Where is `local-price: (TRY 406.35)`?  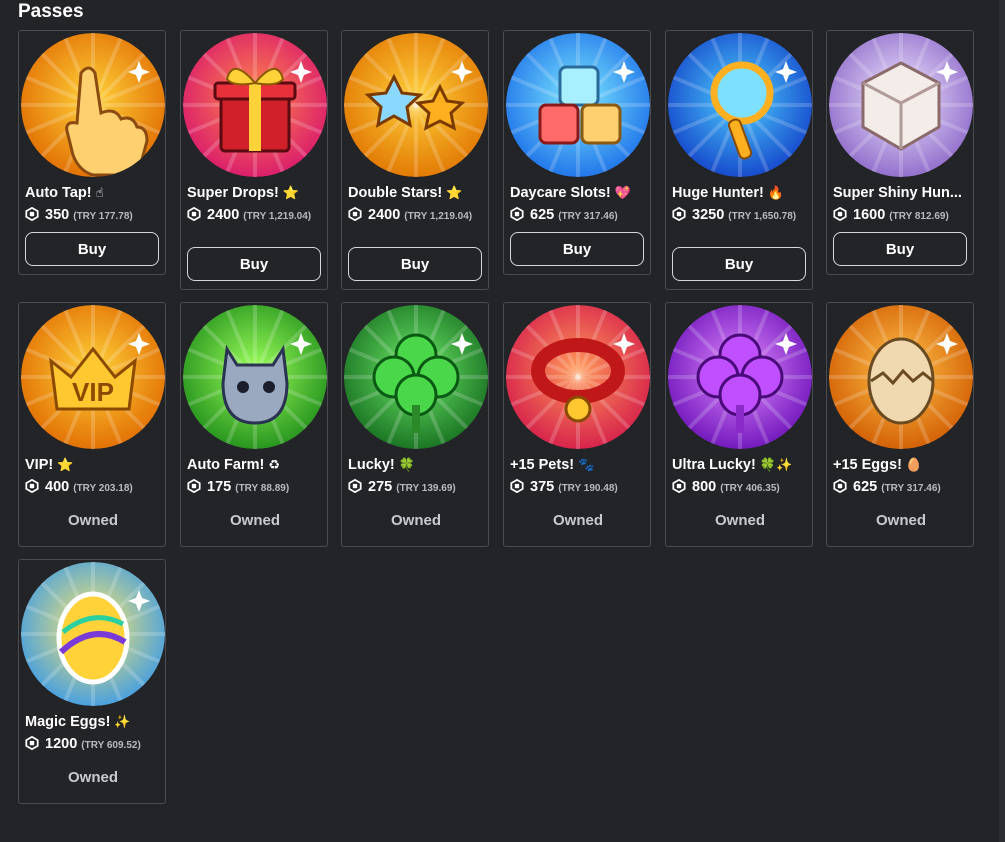 local-price: (TRY 406.35) is located at coordinates (750, 488).